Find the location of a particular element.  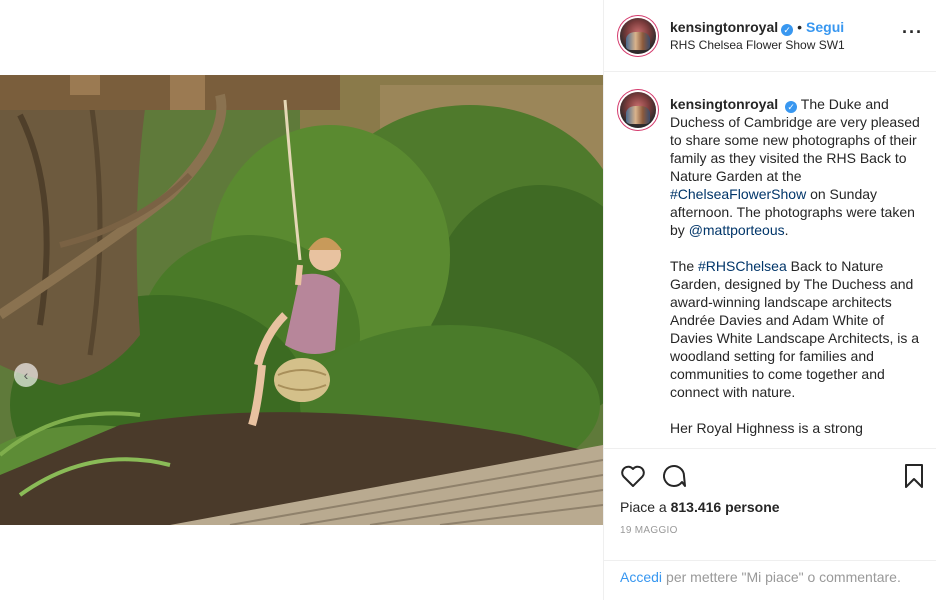

likes-count: Piace a 813.416 persone is located at coordinates (700, 507).